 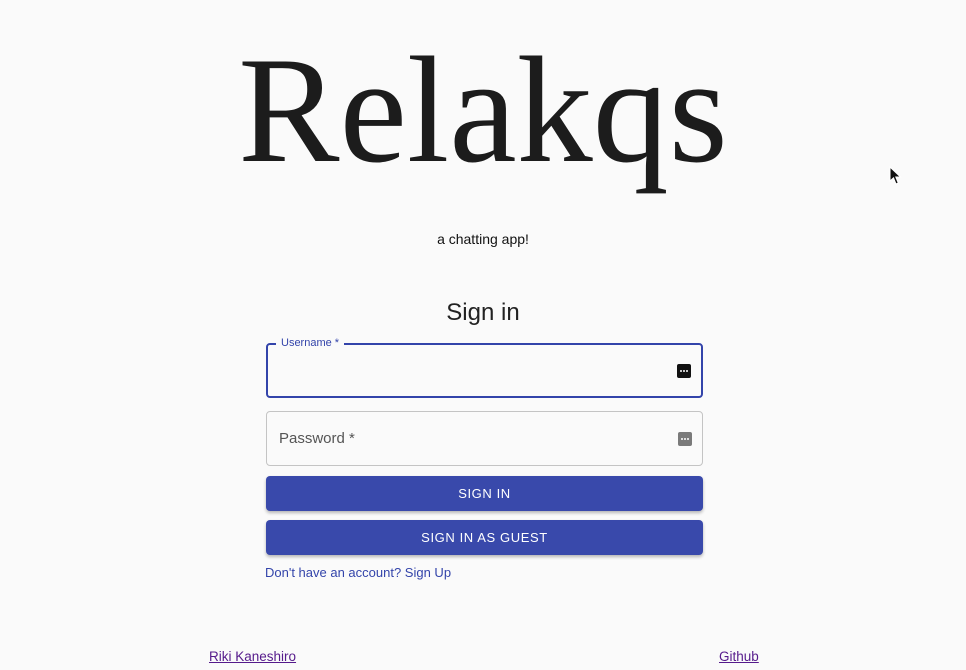 What do you see at coordinates (483, 110) in the screenshot?
I see `app-logo: Relakqs` at bounding box center [483, 110].